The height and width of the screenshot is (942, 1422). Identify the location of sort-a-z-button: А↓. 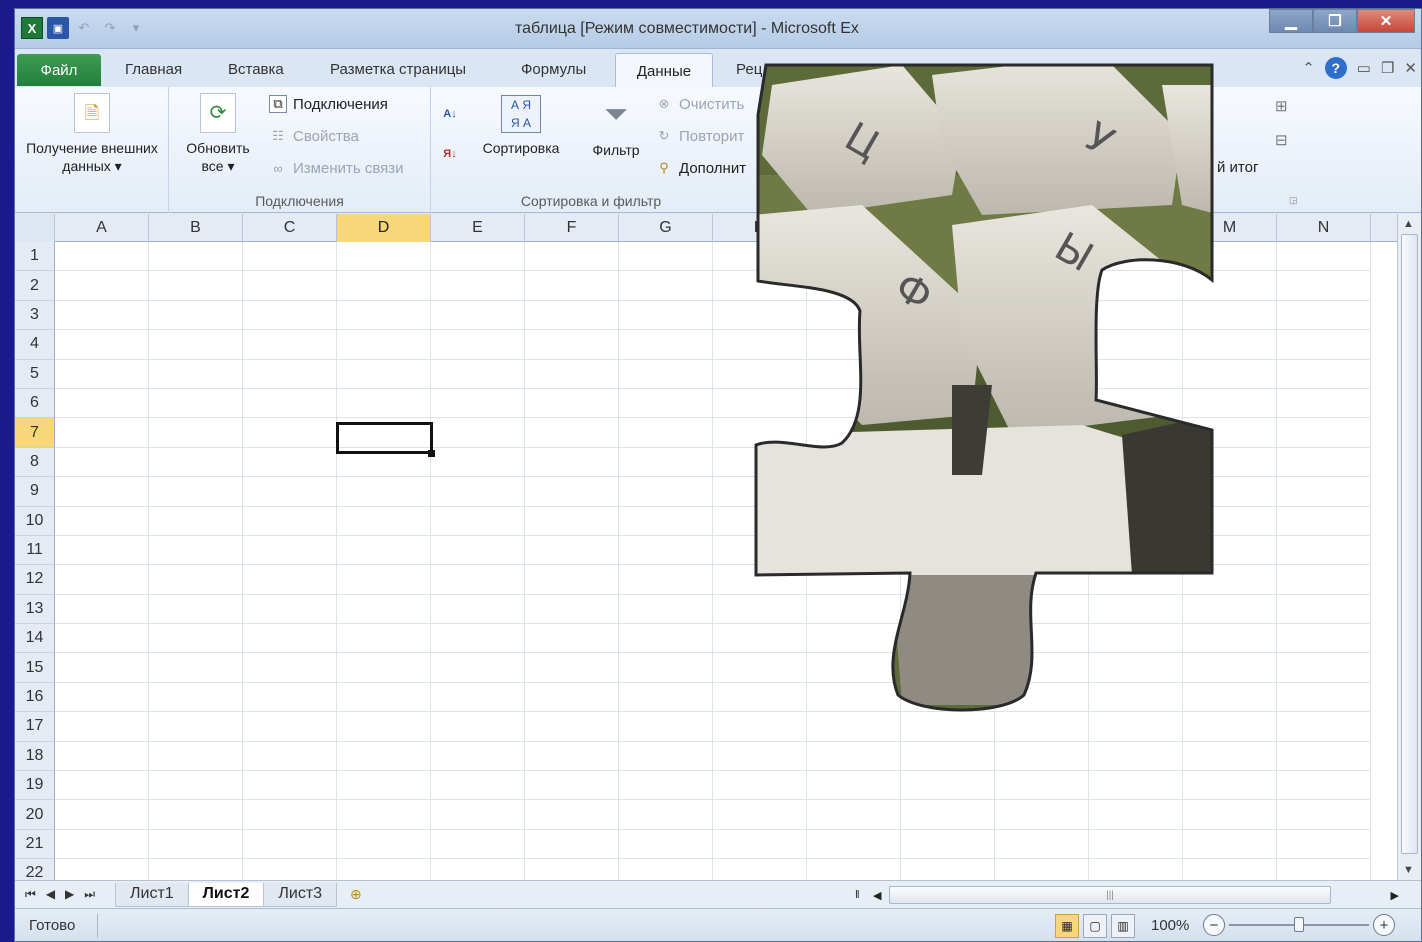
(450, 114).